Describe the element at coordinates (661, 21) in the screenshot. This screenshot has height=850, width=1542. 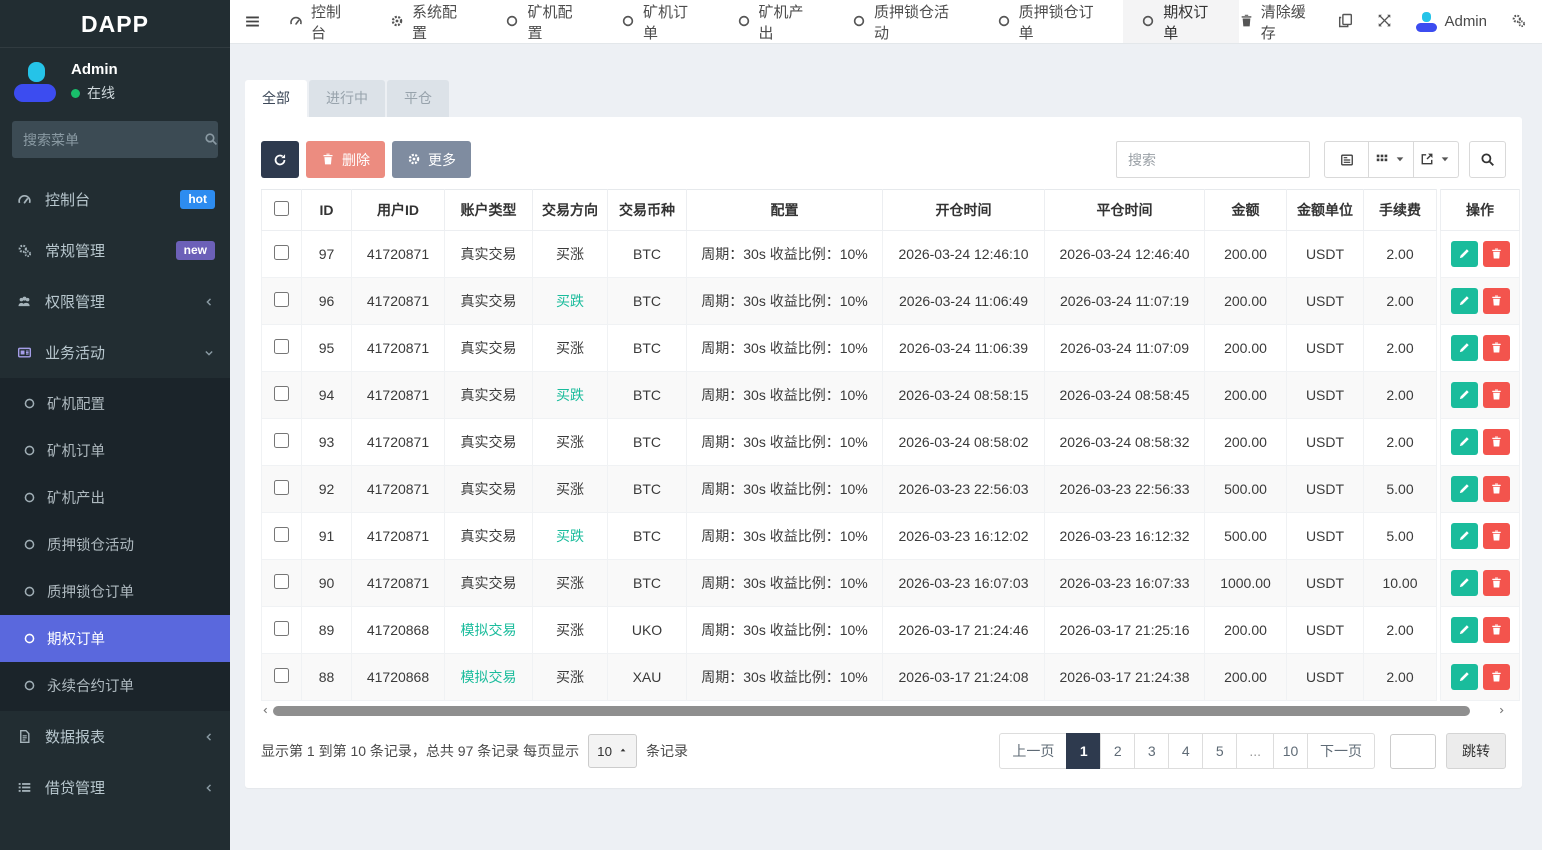
I see `topnav-item: 矿机订单` at that location.